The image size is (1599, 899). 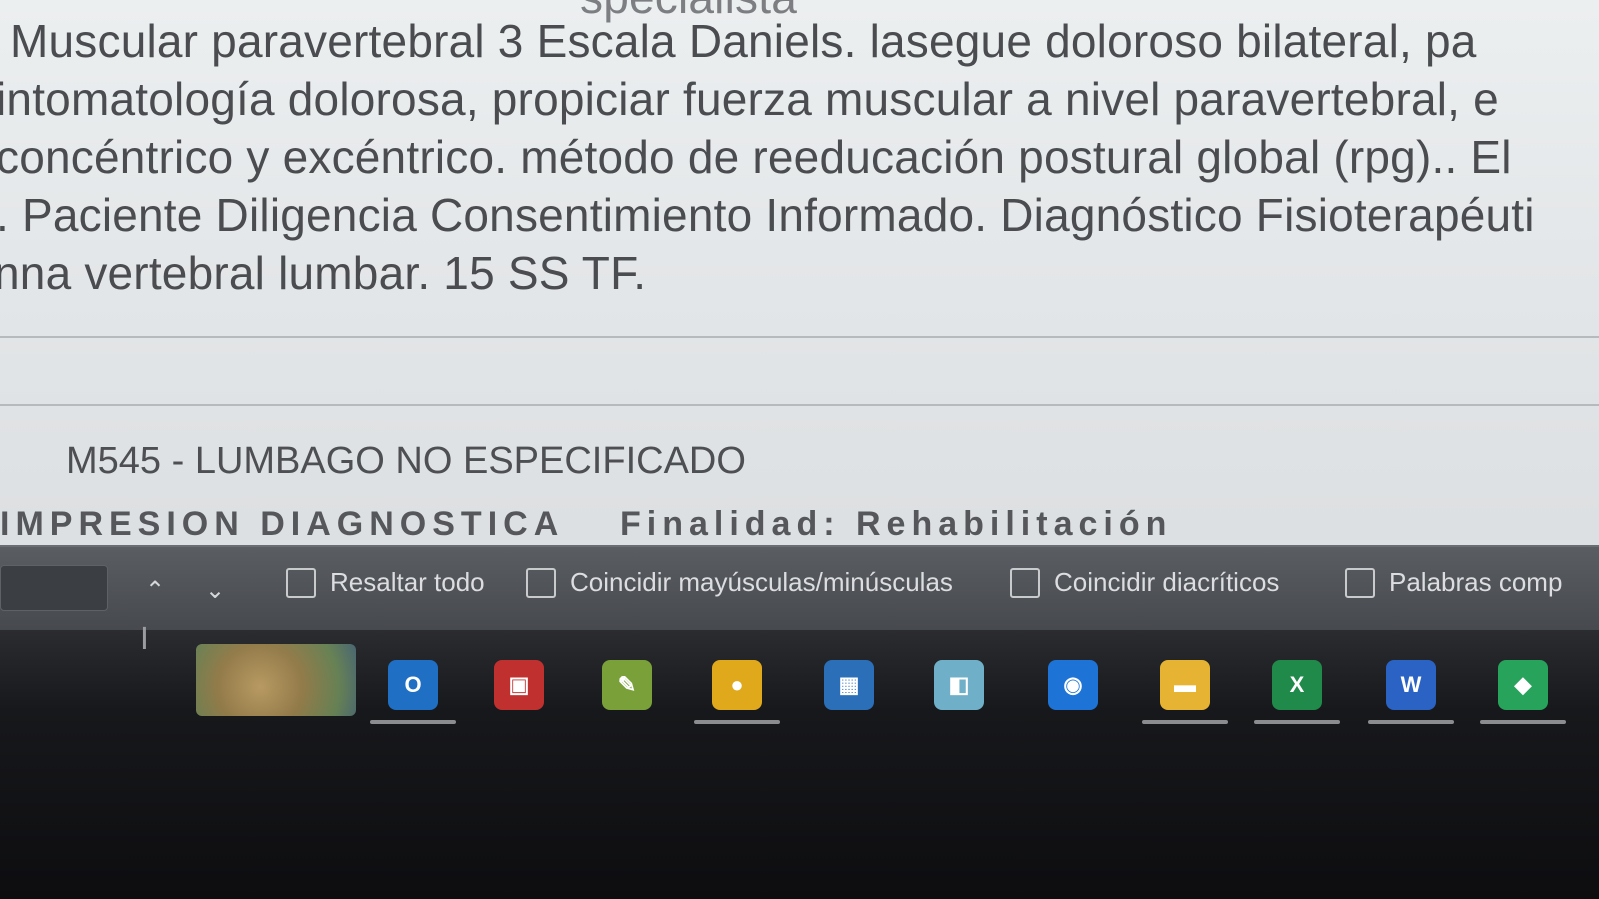 I want to click on chevron-up-icon: ⌃, so click(x=155, y=590).